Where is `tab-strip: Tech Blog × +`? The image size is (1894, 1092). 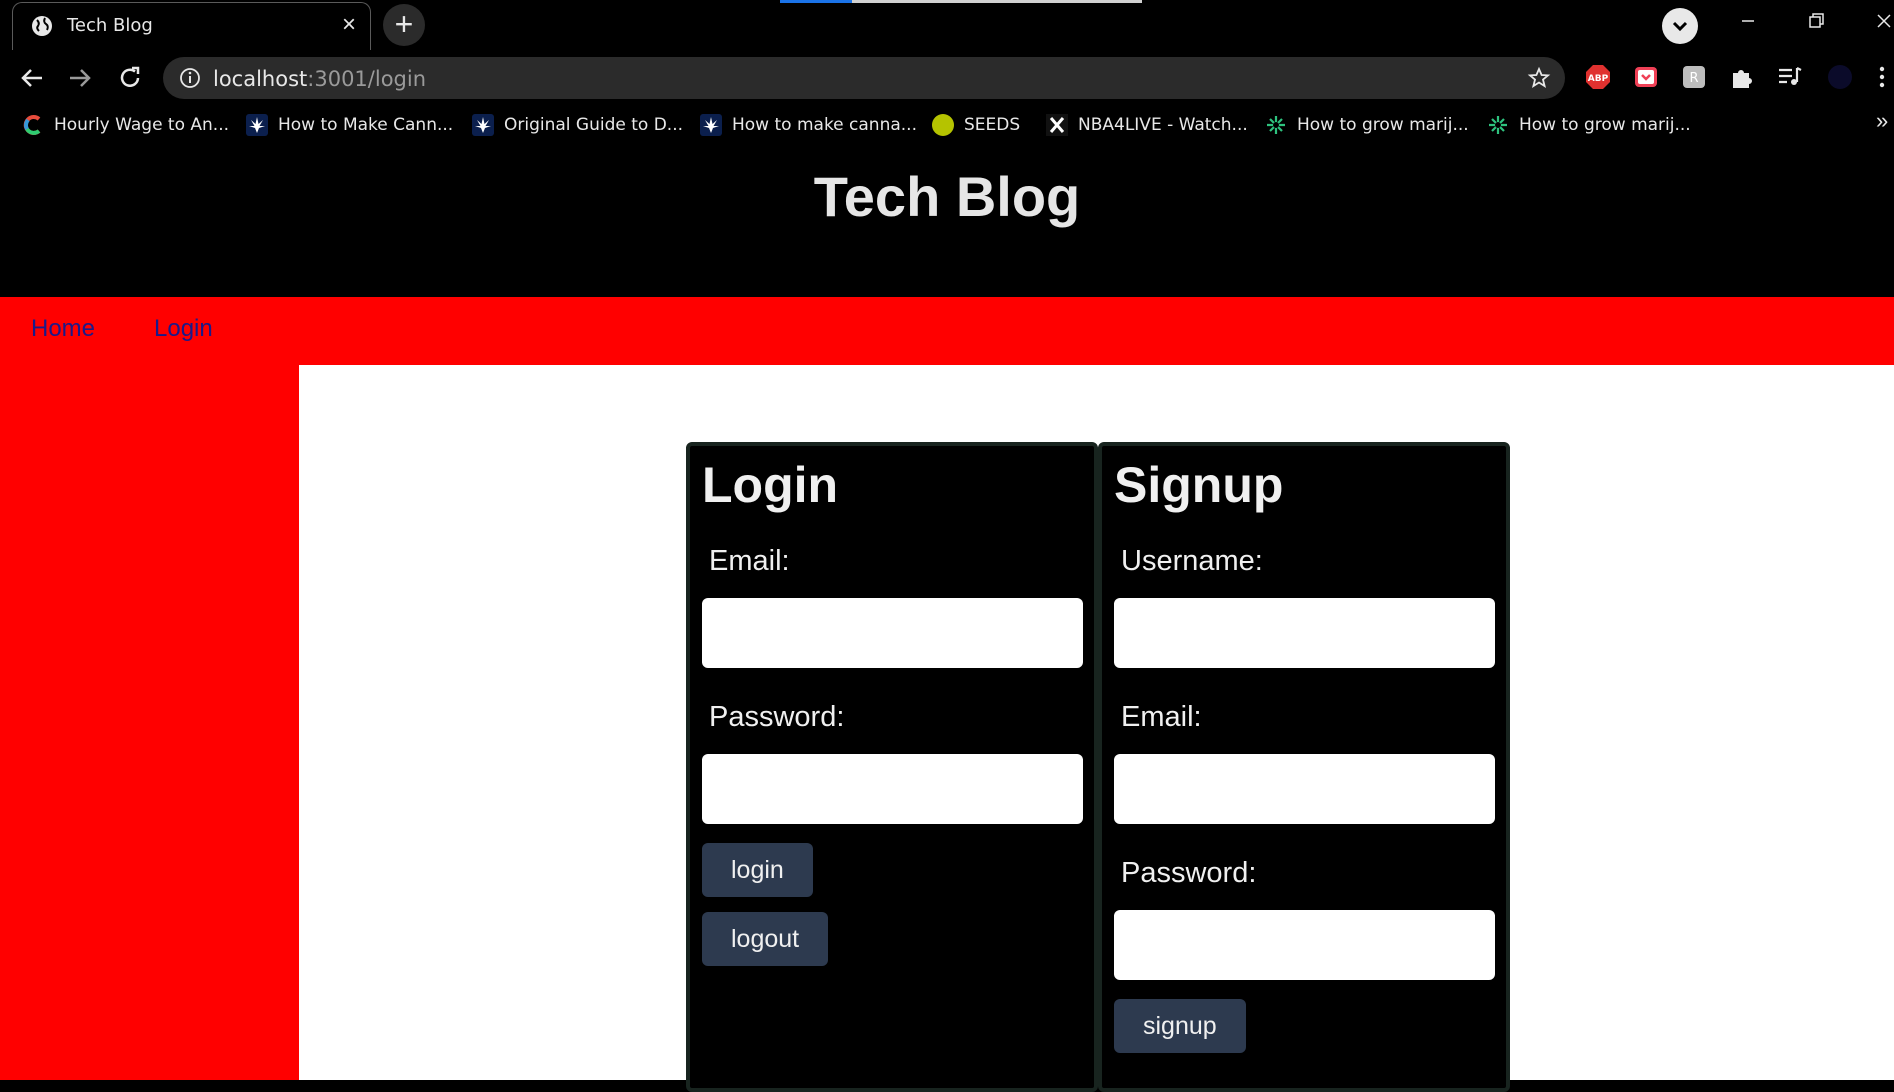
tab-strip: Tech Blog × + is located at coordinates (947, 25).